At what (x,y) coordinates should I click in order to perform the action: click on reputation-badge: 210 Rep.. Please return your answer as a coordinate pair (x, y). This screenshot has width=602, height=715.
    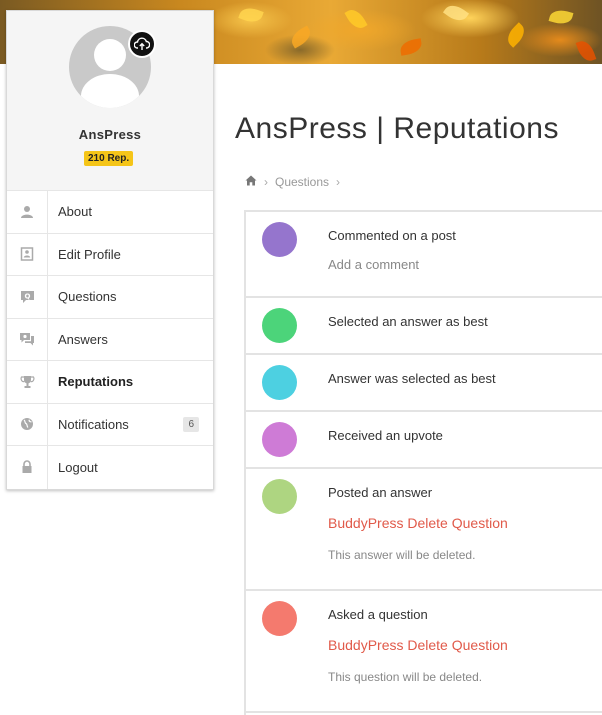
    Looking at the image, I should click on (109, 158).